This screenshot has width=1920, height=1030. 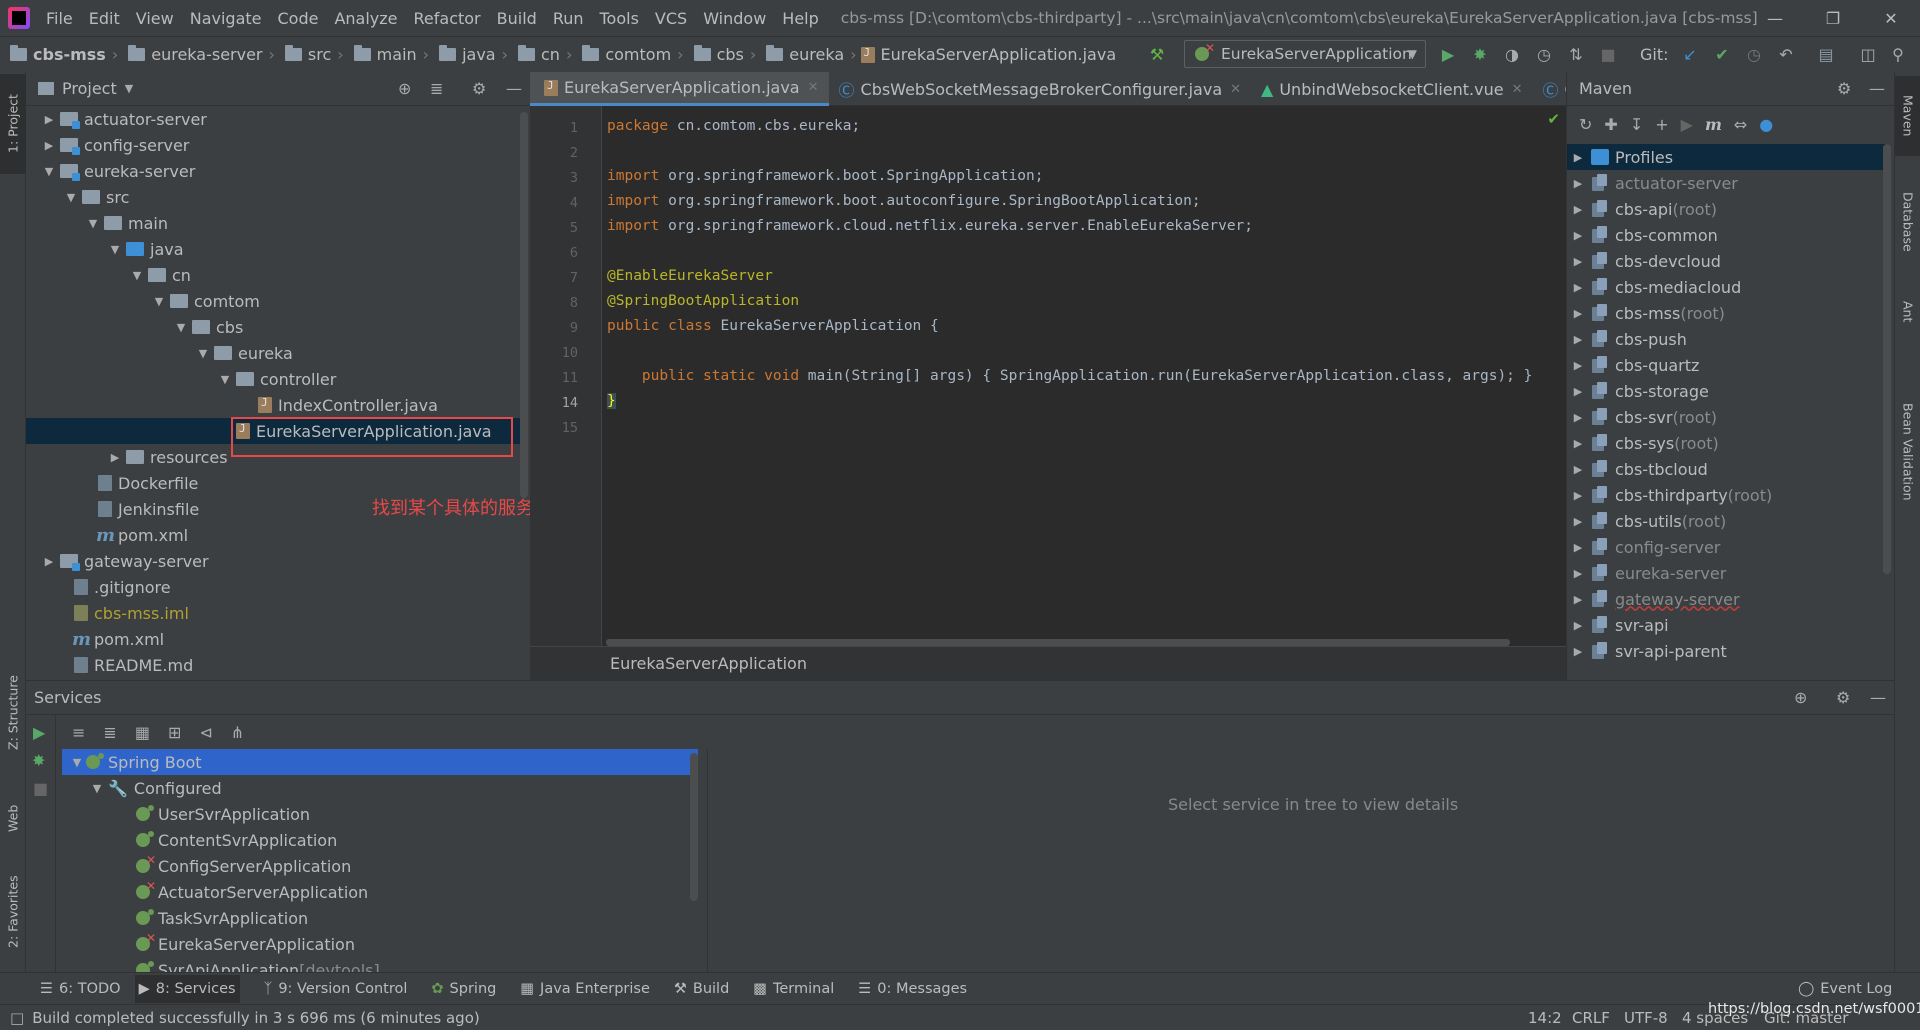 What do you see at coordinates (540, 54) in the screenshot?
I see `breadcrumb-item: cn ›` at bounding box center [540, 54].